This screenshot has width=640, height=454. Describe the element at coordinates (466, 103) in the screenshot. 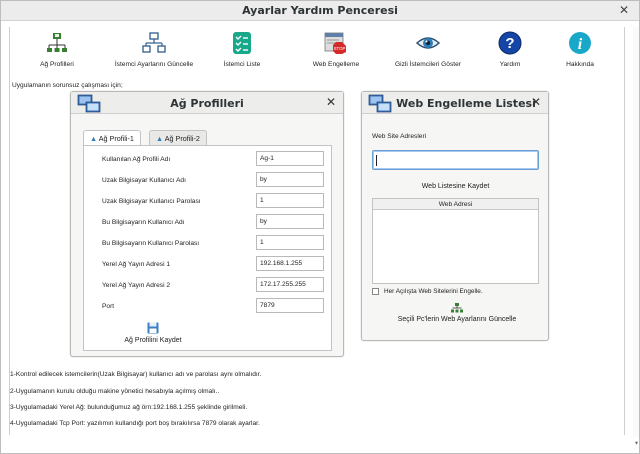

I see `panel-title: Web Engelleme Listesi` at that location.